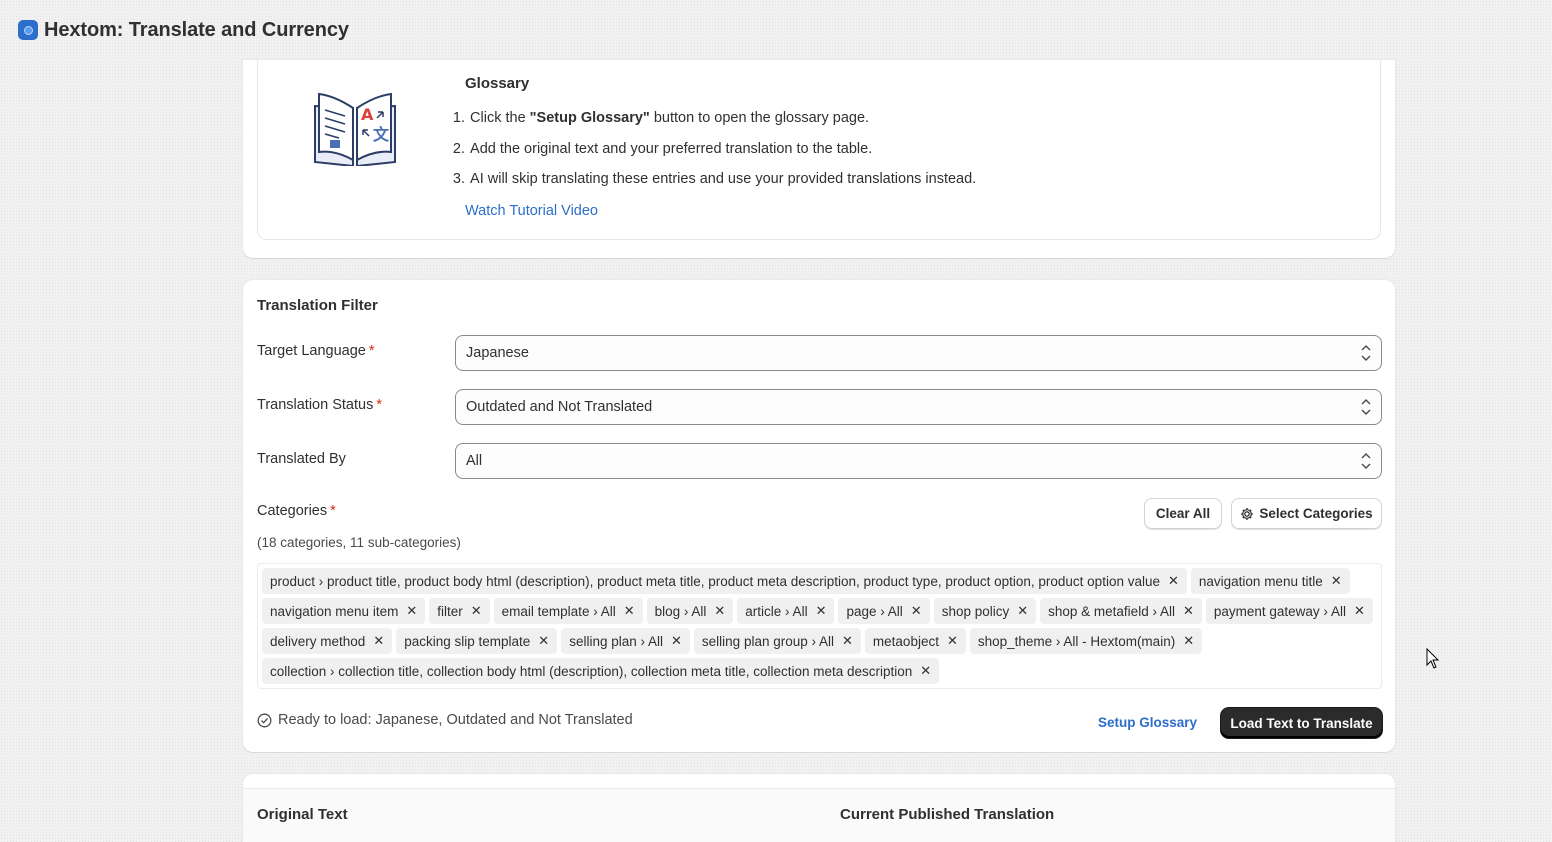  What do you see at coordinates (317, 305) in the screenshot?
I see `filter-title: Translation Filter` at bounding box center [317, 305].